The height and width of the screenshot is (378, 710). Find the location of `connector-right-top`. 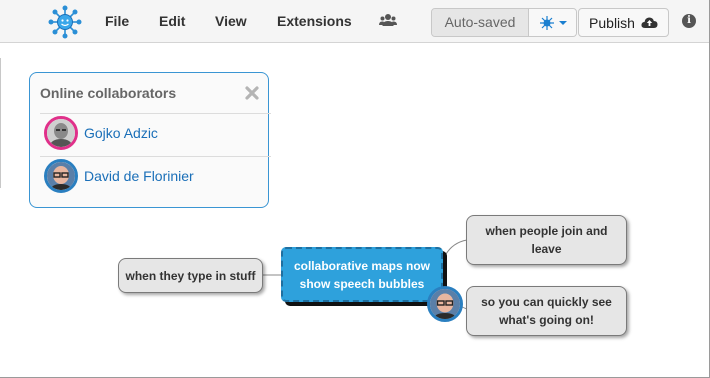

connector-right-top is located at coordinates (455, 250).